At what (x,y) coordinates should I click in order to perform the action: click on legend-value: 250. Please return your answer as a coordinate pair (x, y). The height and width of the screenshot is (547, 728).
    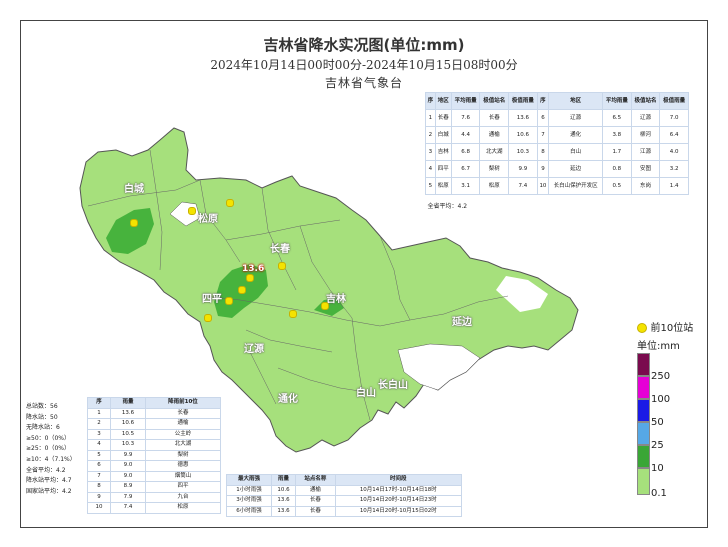
    Looking at the image, I should click on (661, 376).